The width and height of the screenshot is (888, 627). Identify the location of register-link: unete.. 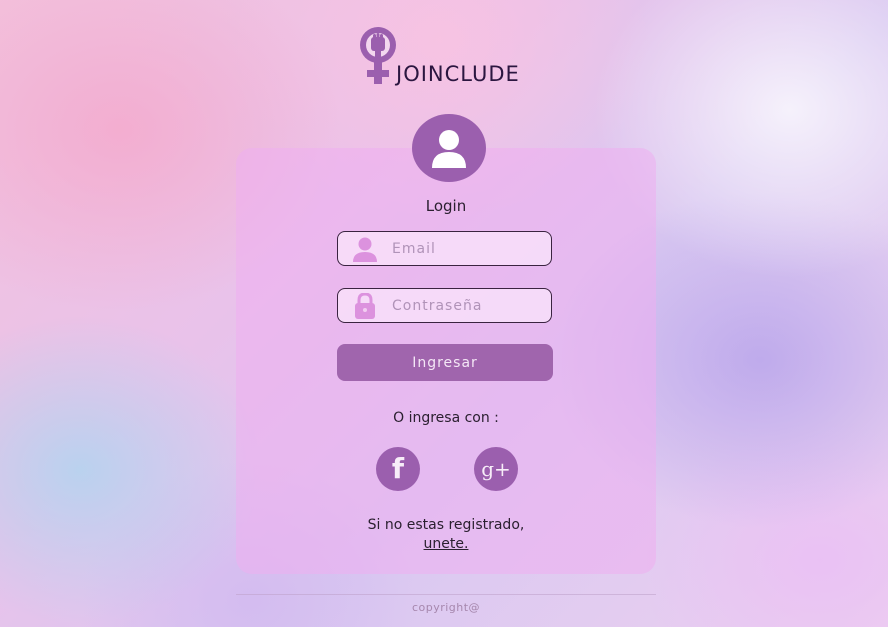
(446, 544).